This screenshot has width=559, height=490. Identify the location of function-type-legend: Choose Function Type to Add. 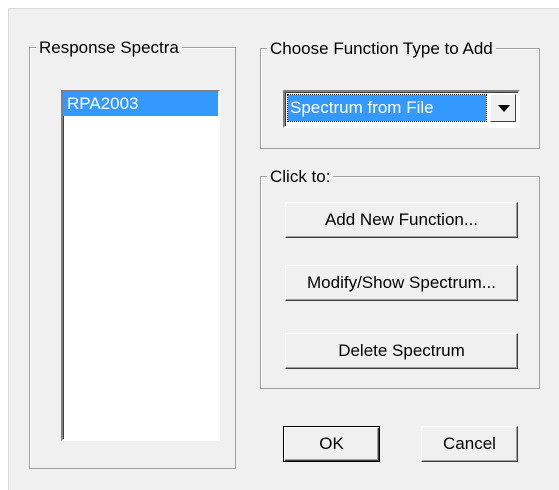
(381, 48).